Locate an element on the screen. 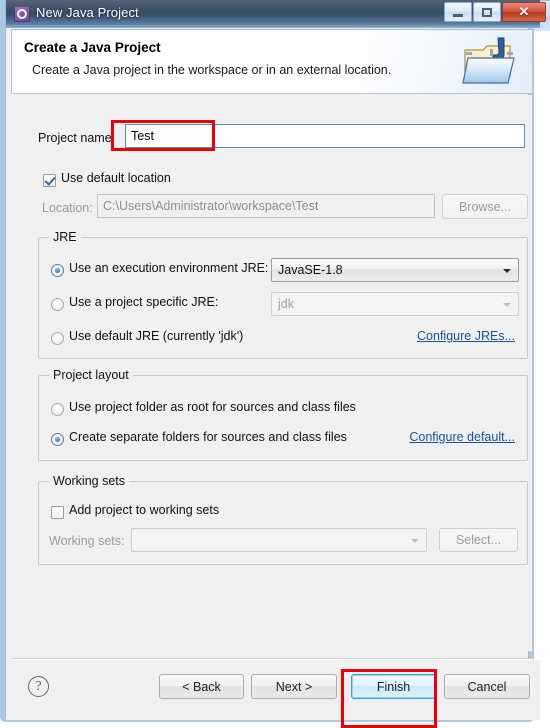 The width and height of the screenshot is (550, 728). location-label: Location: is located at coordinates (67, 208).